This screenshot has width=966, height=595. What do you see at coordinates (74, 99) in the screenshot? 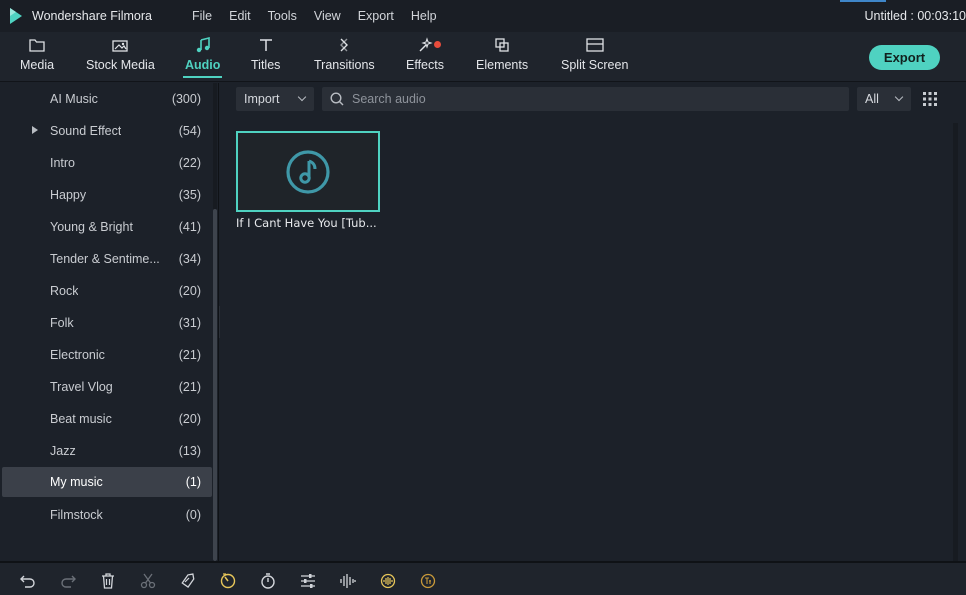
I see `category-name: AI Music` at bounding box center [74, 99].